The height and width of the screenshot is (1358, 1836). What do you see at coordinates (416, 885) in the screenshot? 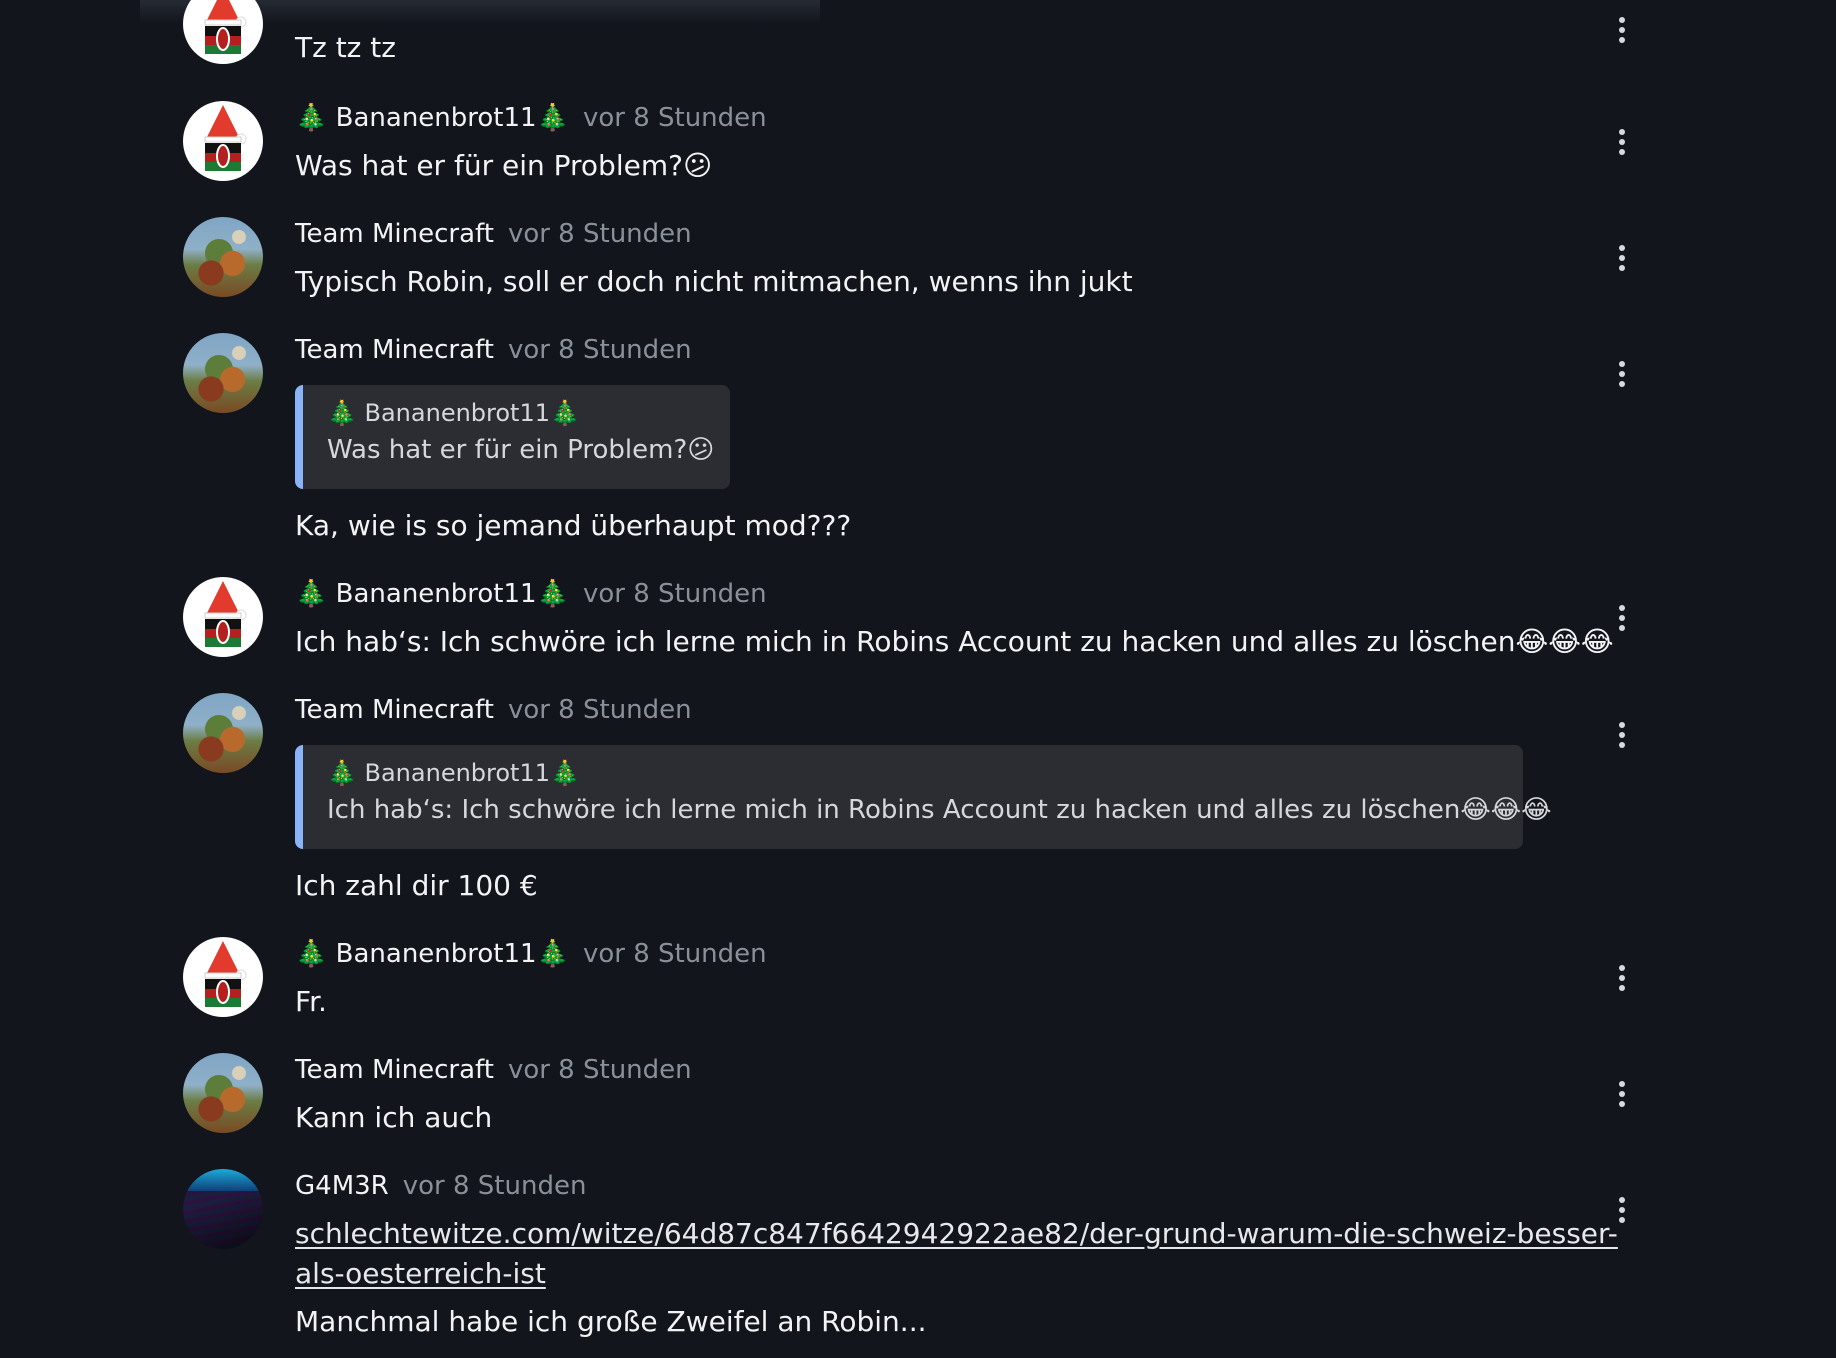
I see `message-text: Ich zahl dir 100 €` at bounding box center [416, 885].